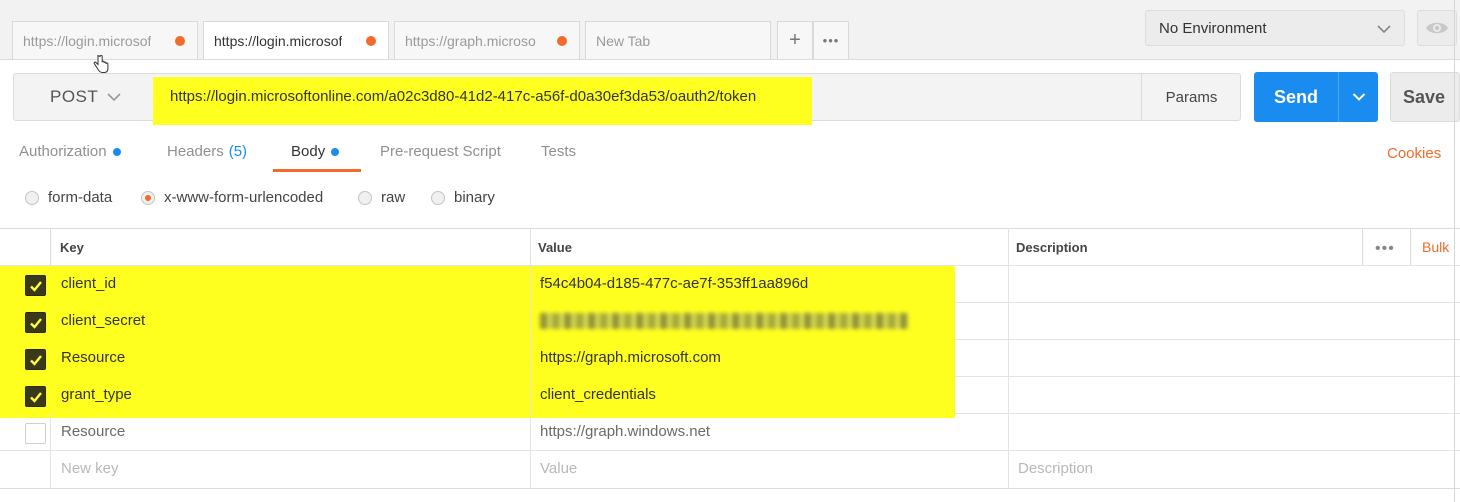 This screenshot has height=502, width=1460. I want to click on subtab-label: Tests, so click(559, 151).